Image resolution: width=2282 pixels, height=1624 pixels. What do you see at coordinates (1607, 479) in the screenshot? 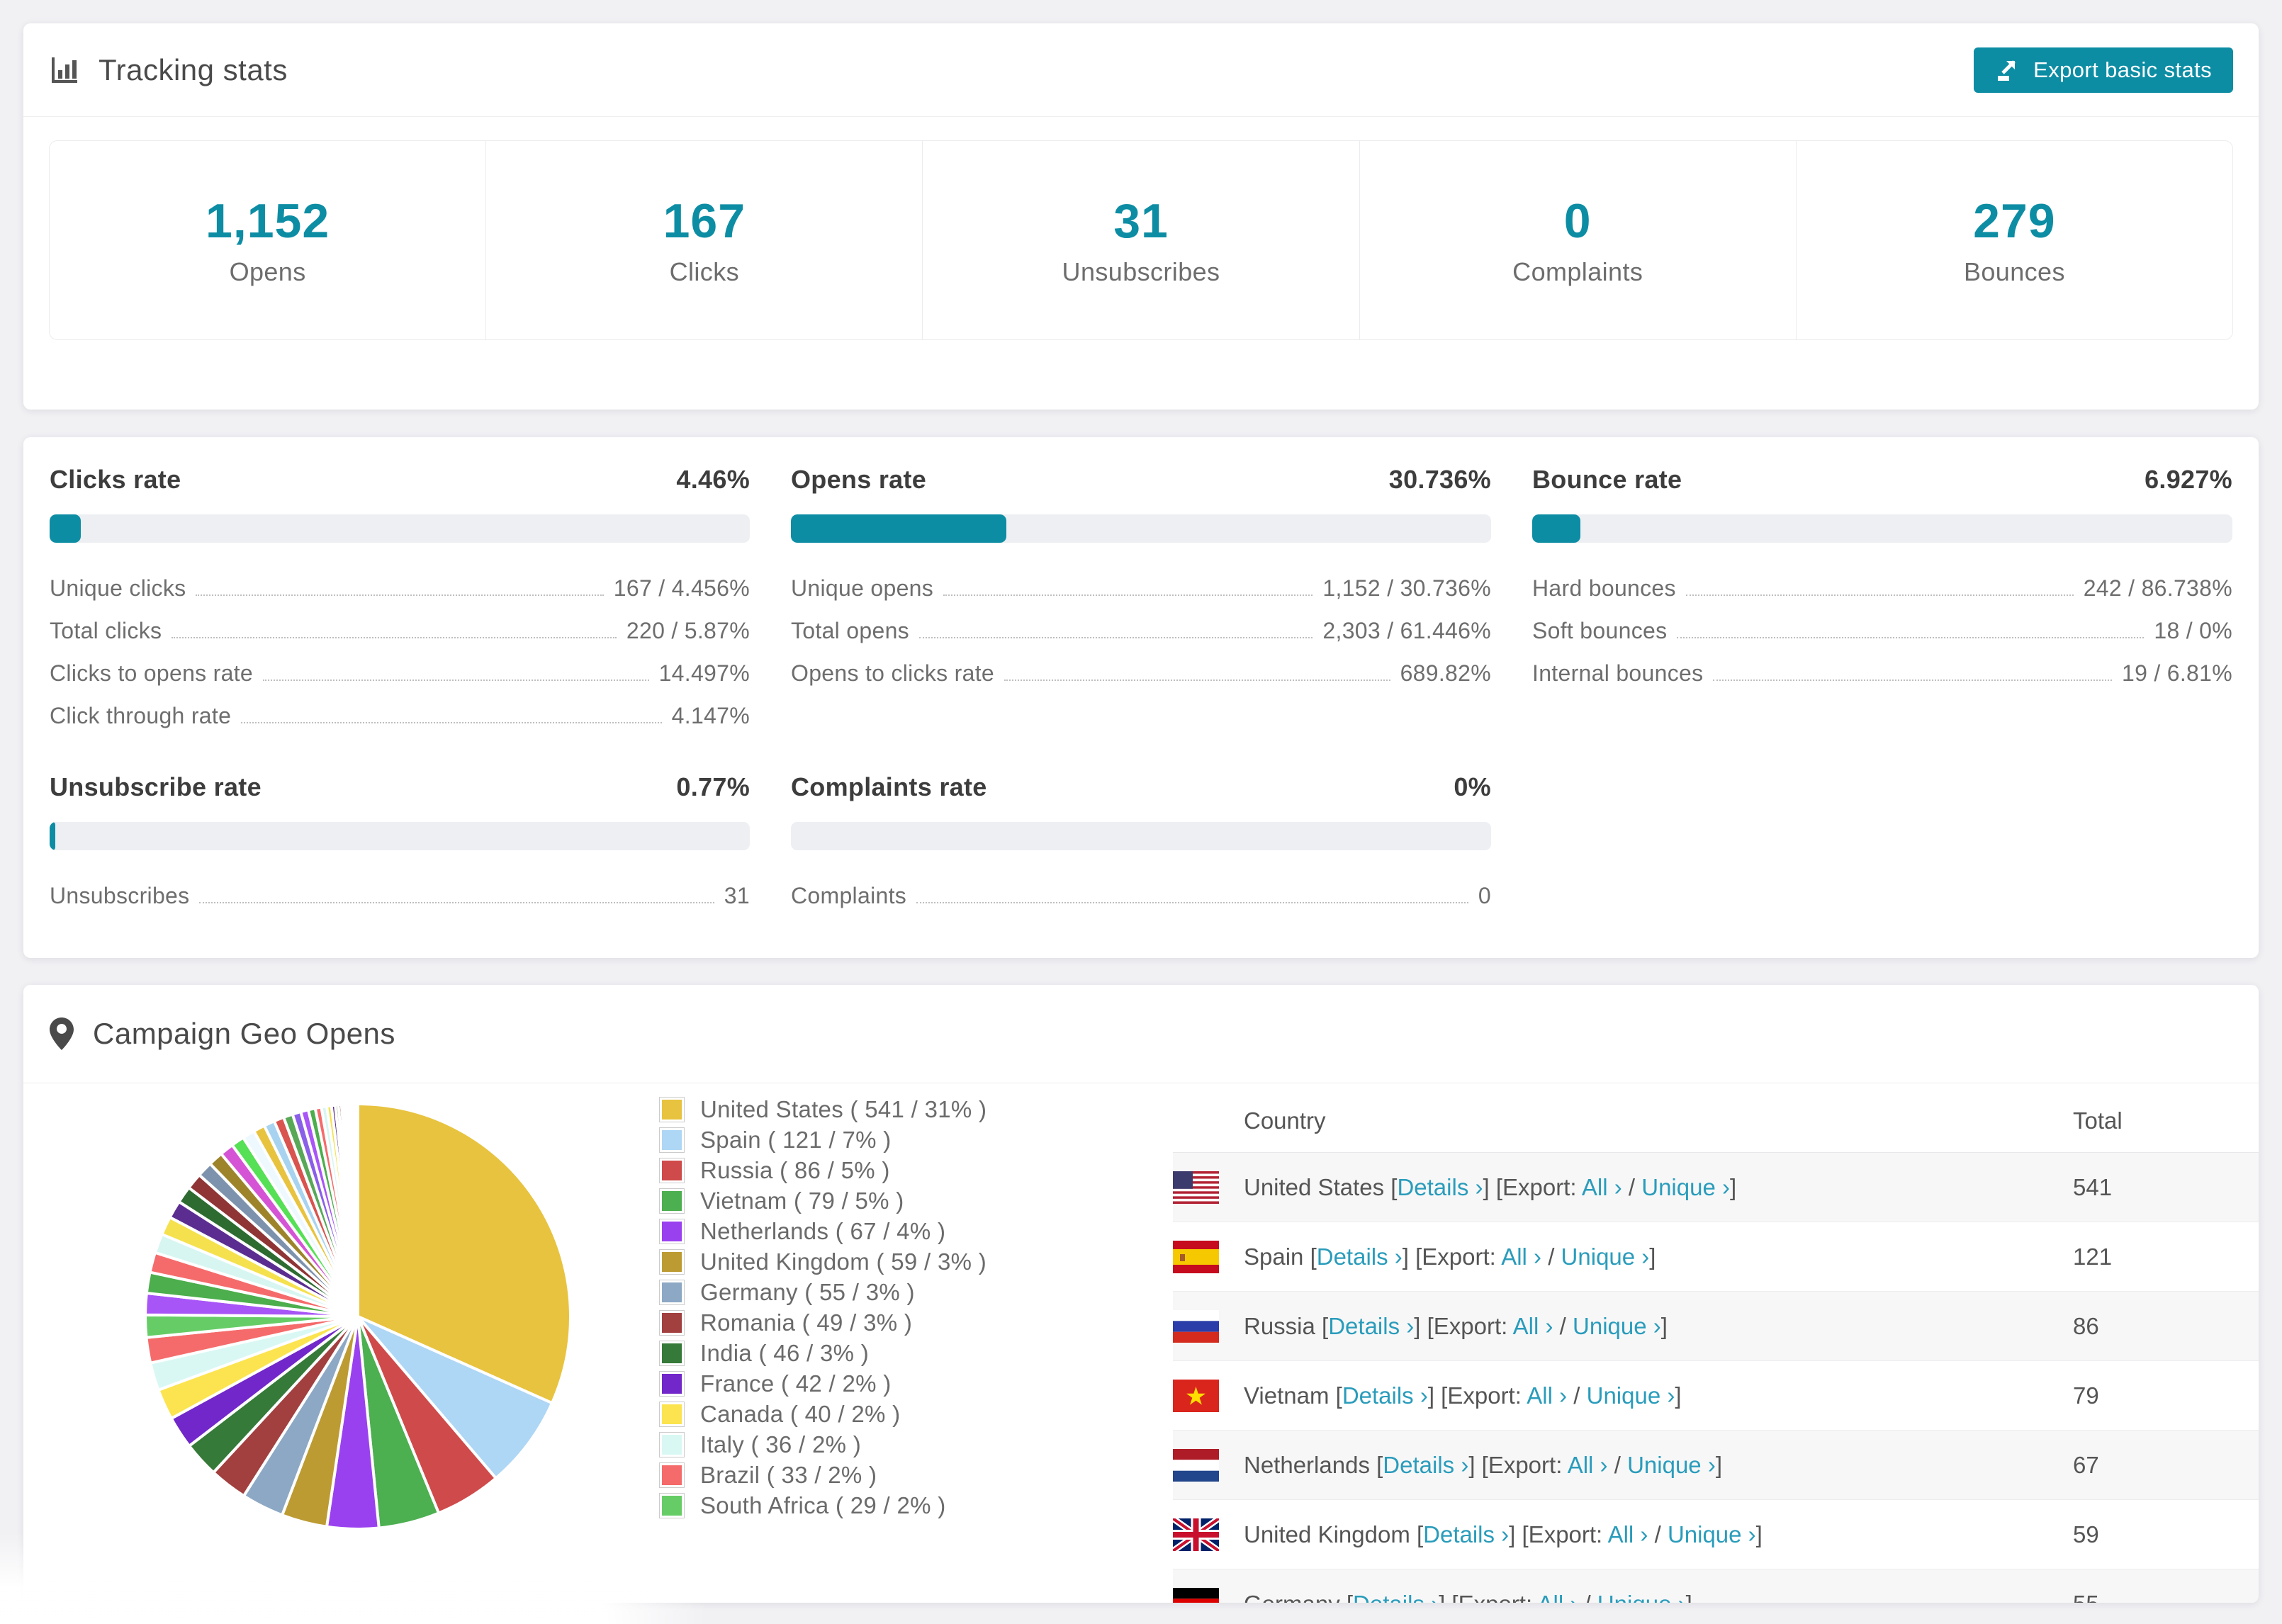
I see `bounce-rate-title: Bounce rate` at bounding box center [1607, 479].